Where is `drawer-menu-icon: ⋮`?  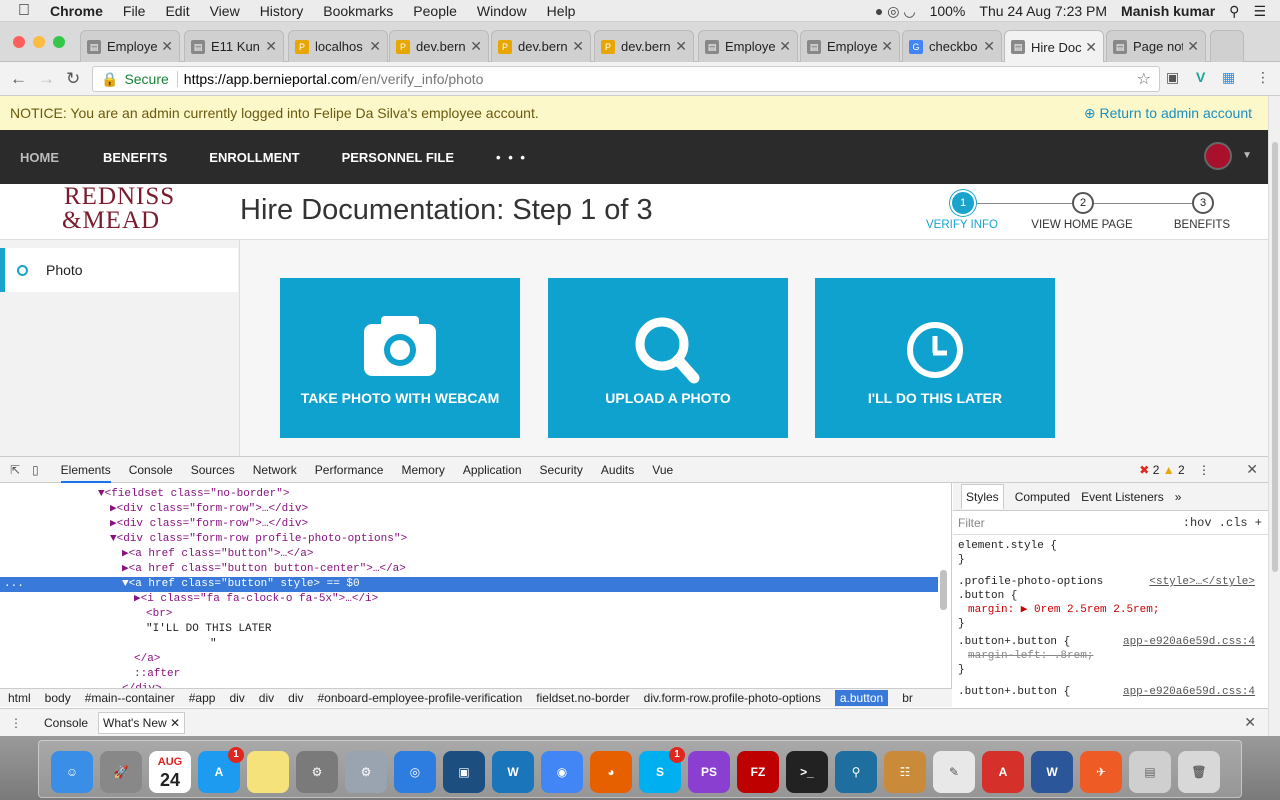 drawer-menu-icon: ⋮ is located at coordinates (16, 723).